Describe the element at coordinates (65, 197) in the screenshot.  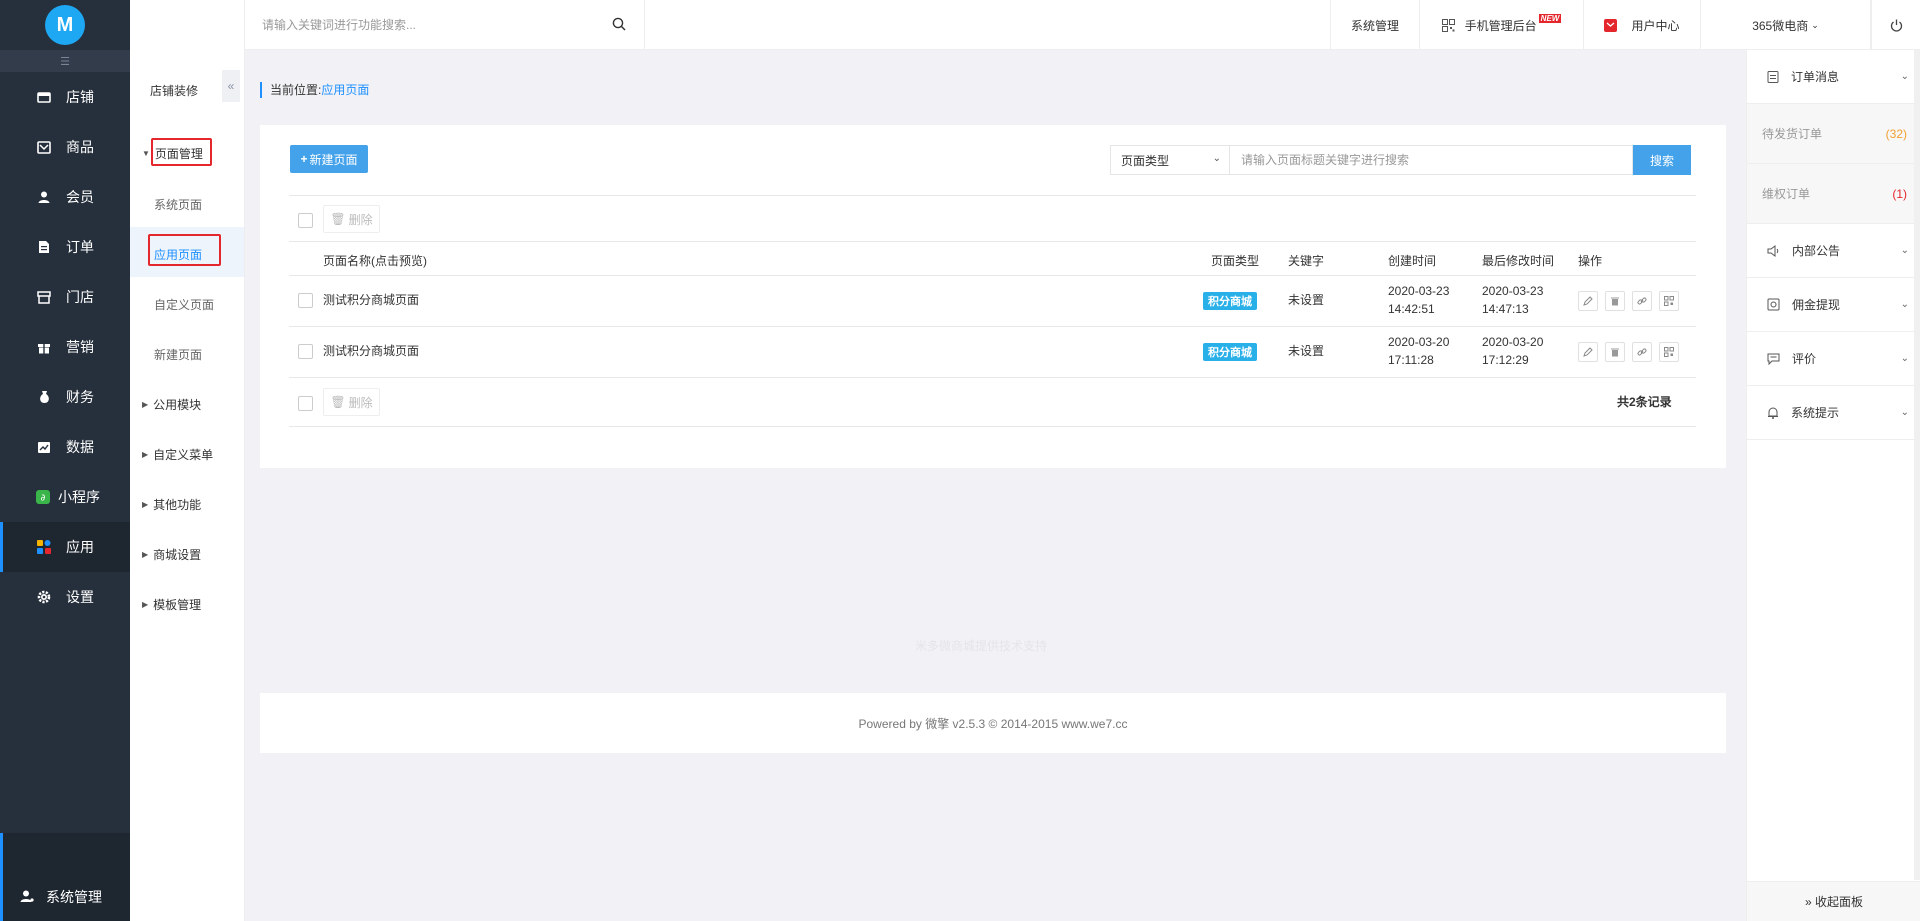
I see `sidebar-item-member: 会员` at that location.